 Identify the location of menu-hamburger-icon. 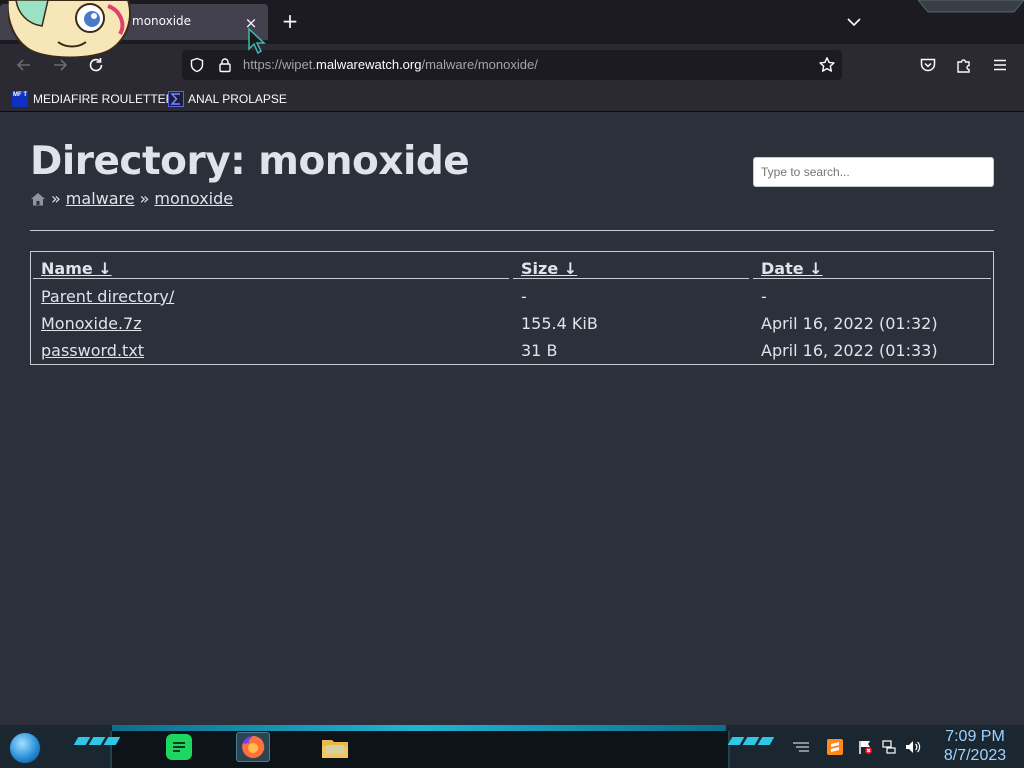
(1000, 65).